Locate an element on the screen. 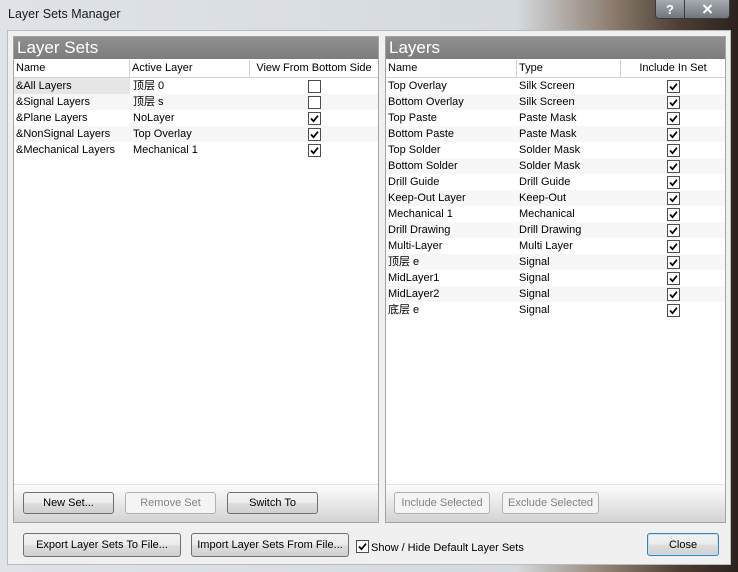 The width and height of the screenshot is (738, 572). layer-set-active-layer: Top Overlay is located at coordinates (162, 134).